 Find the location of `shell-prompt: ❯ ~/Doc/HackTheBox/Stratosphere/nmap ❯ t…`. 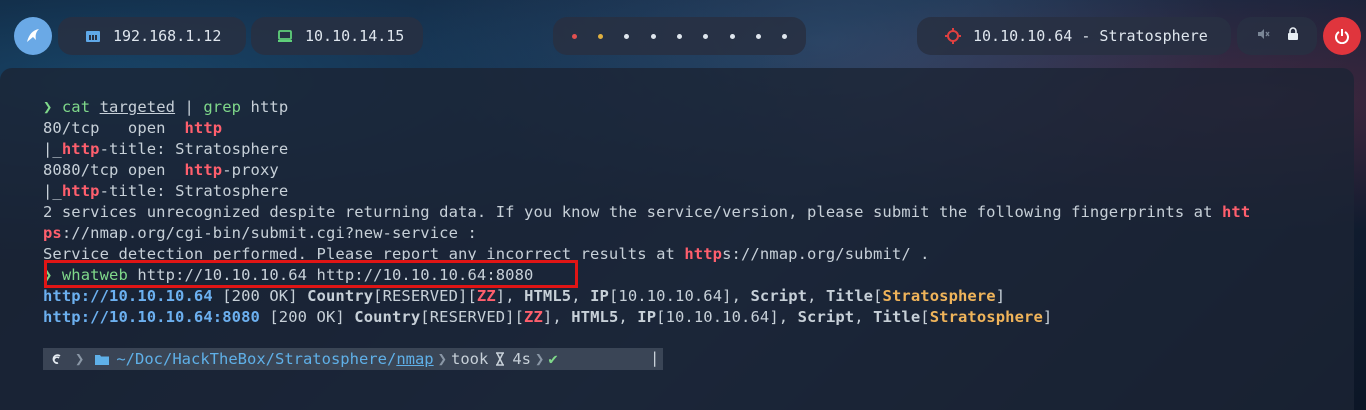

shell-prompt: ❯ ~/Doc/HackTheBox/Stratosphere/nmap ❯ t… is located at coordinates (353, 359).